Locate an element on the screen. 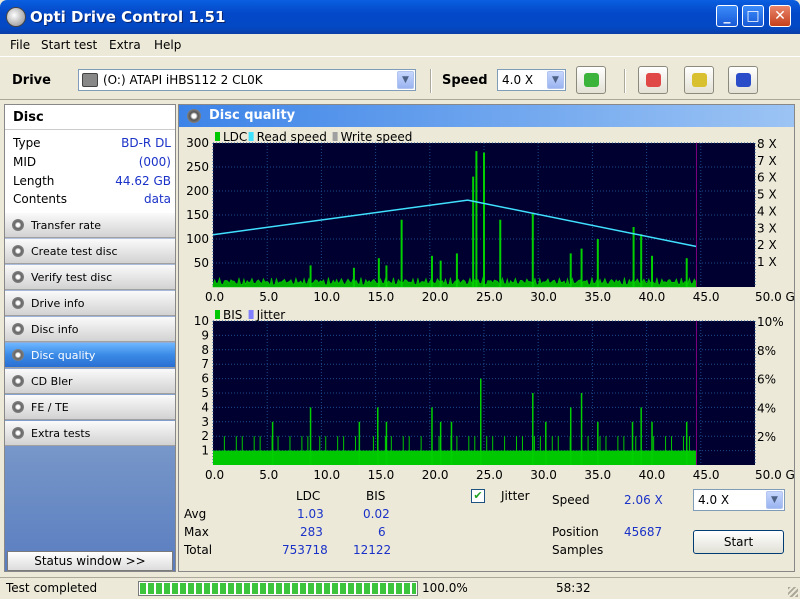 This screenshot has width=800, height=599. sidebar-item-verify-test-disc: Verify test disc is located at coordinates (90, 277).